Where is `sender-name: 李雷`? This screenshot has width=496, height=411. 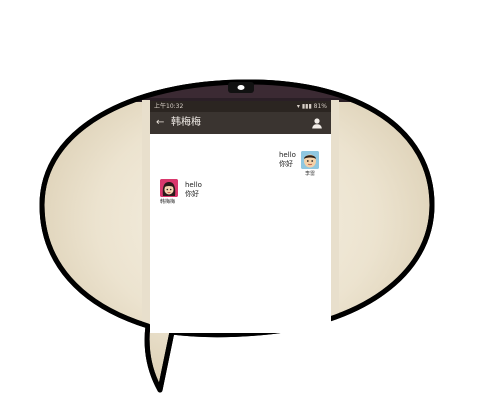 sender-name: 李雷 is located at coordinates (310, 174).